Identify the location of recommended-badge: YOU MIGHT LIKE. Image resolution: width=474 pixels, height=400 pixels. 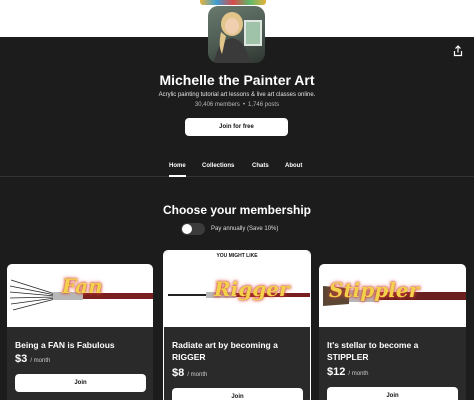
(237, 256).